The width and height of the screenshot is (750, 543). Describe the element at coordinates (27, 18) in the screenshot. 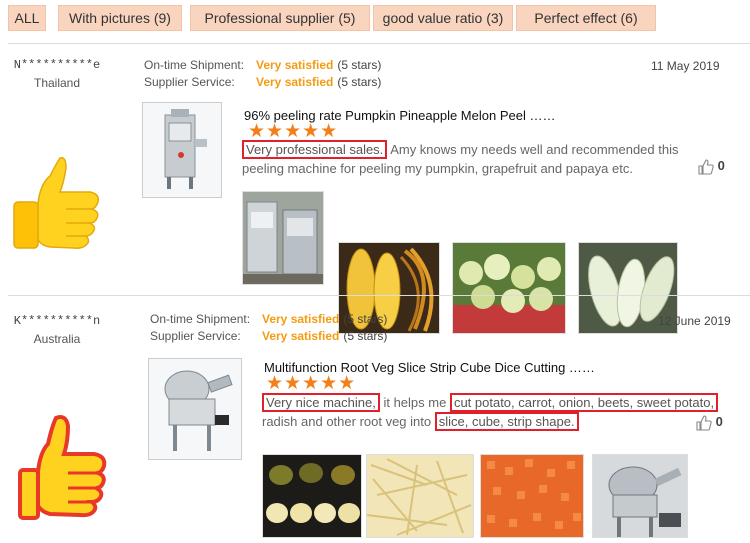

I see `filter-all: ALL` at that location.